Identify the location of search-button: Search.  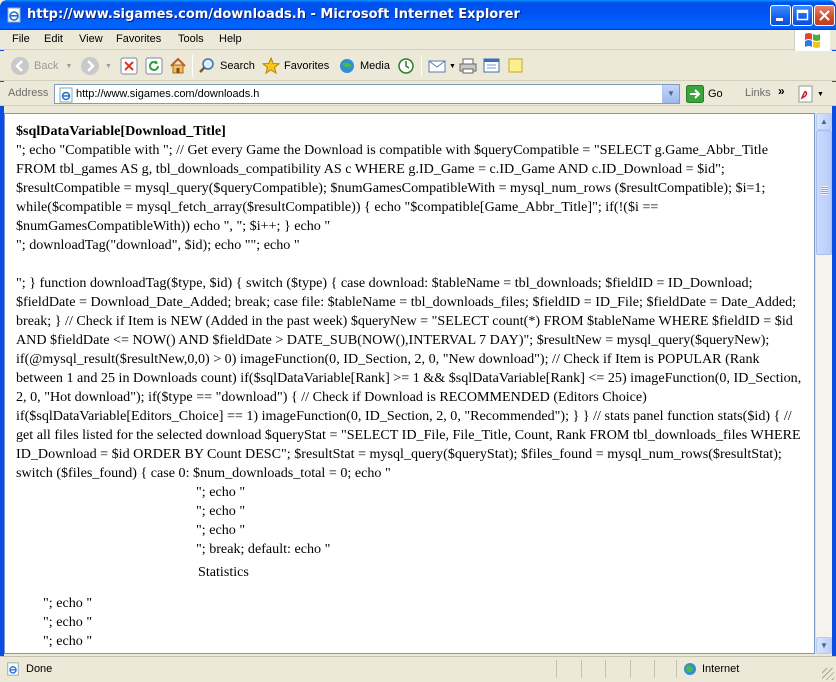
(226, 66).